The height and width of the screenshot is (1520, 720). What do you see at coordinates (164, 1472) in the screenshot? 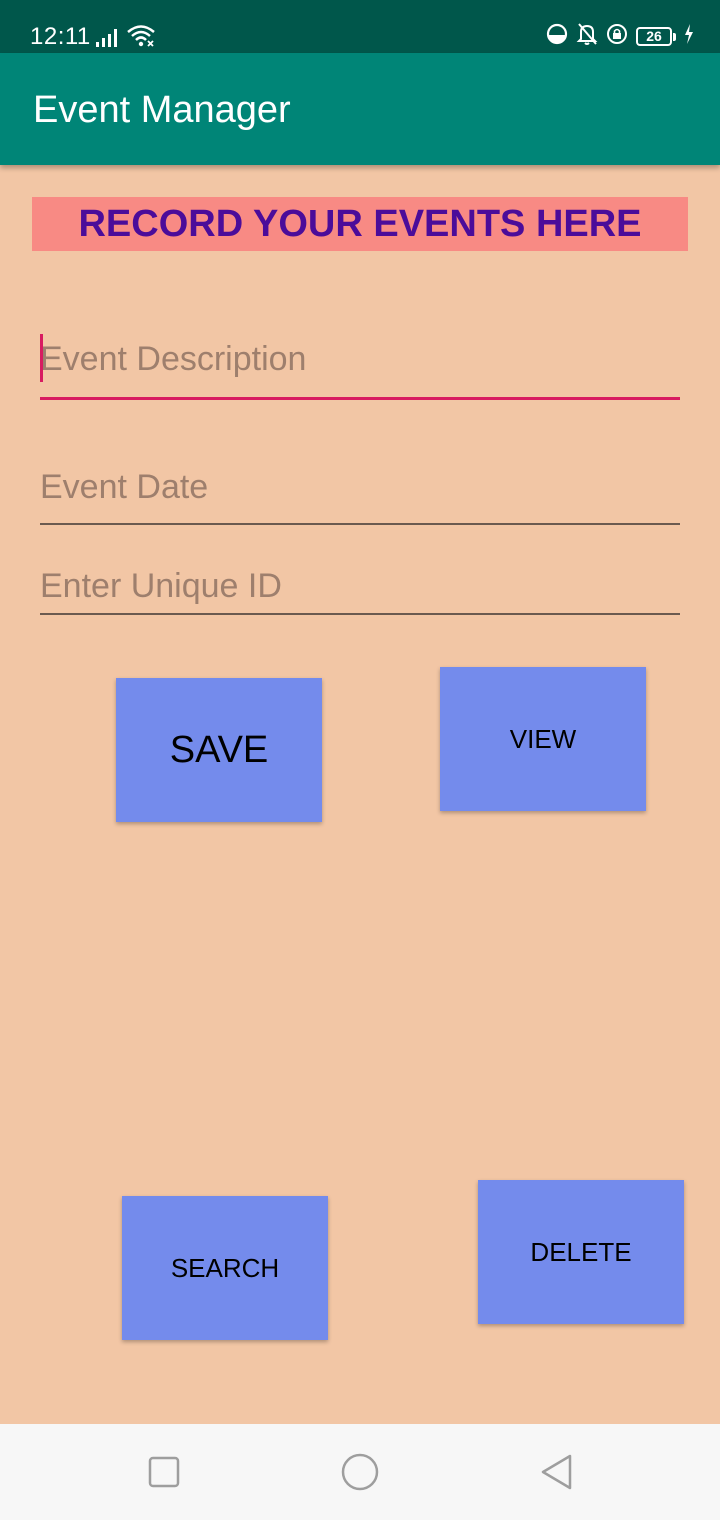
I see `recent-apps-icon` at bounding box center [164, 1472].